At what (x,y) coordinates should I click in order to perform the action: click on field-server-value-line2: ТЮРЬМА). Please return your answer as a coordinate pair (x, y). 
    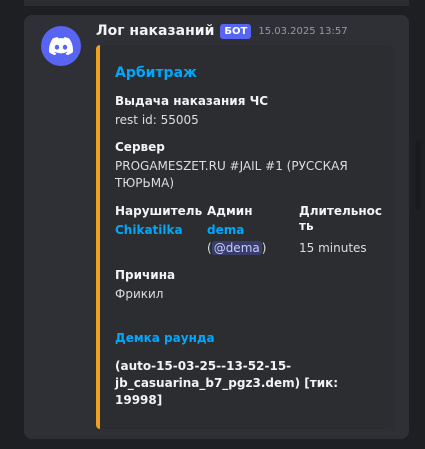
    Looking at the image, I should click on (144, 183).